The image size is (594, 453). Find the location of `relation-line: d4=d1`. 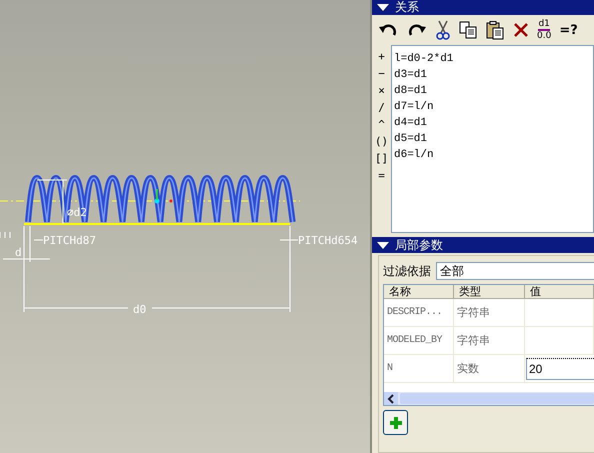

relation-line: d4=d1 is located at coordinates (411, 123).